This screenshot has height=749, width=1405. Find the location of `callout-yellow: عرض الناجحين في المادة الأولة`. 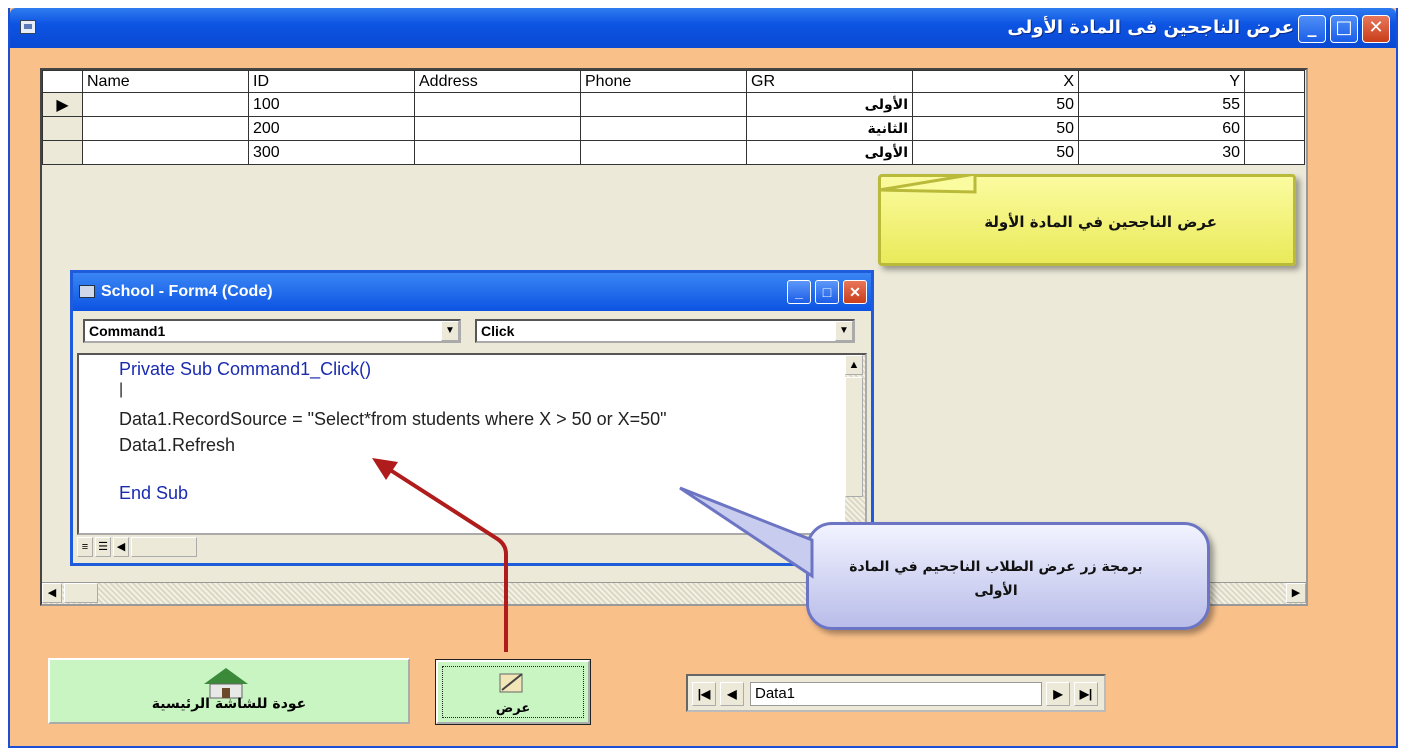

callout-yellow: عرض الناجحين في المادة الأولة is located at coordinates (1087, 220).